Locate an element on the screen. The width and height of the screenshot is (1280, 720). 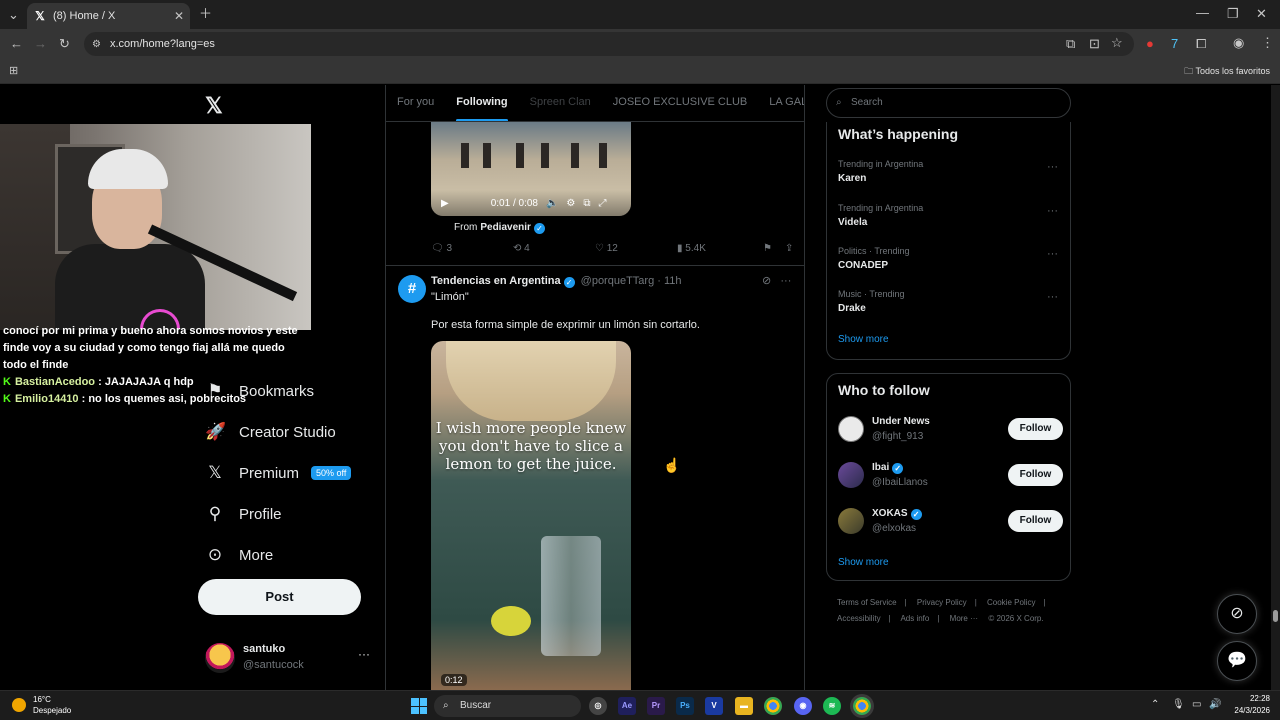
minimize-icon: — is located at coordinates (1202, 13).